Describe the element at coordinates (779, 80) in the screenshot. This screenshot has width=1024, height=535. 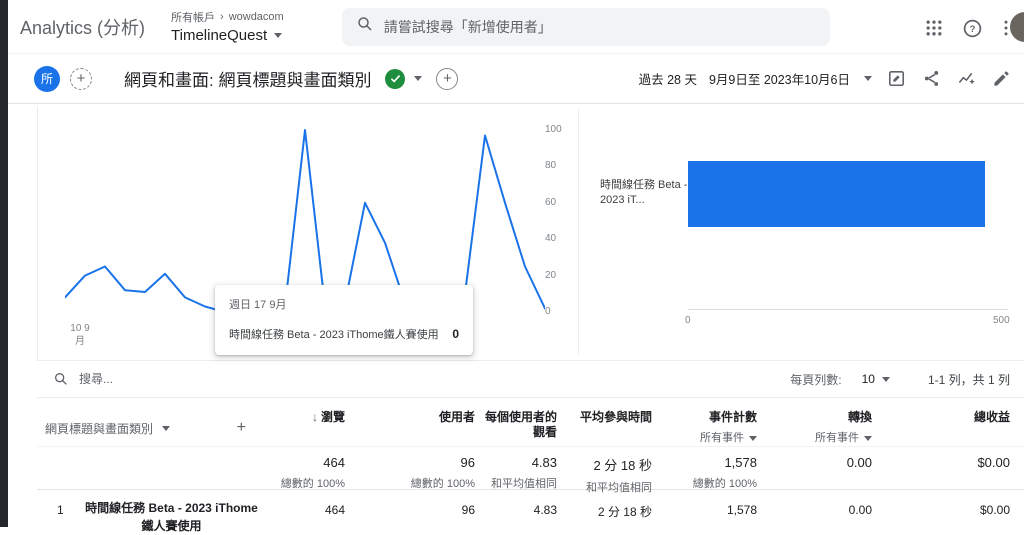
I see `date-range-value: 9月9日至 2023年10月6日` at that location.